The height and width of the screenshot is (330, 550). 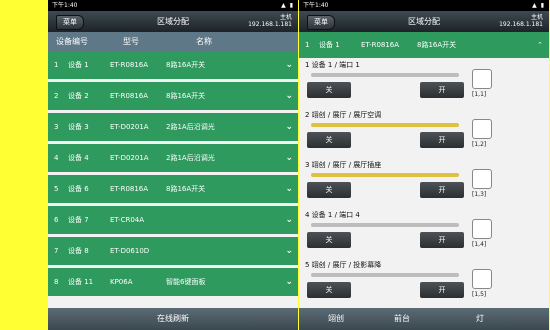 I want to click on channel-item: 3 翊创 / 展厅 / 展厅插座关 开 [1,3], so click(x=424, y=183).